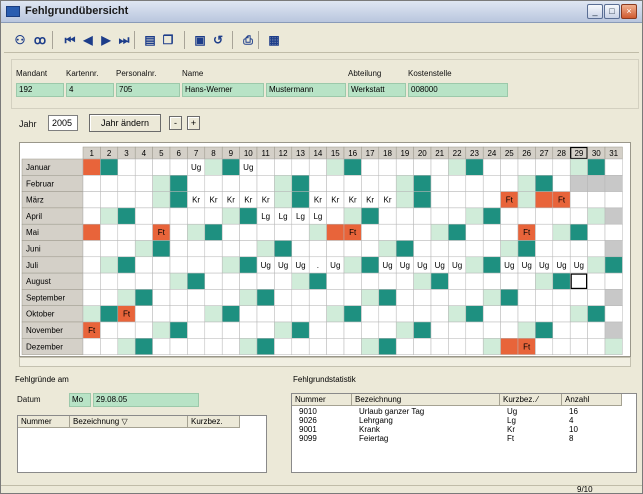 The height and width of the screenshot is (494, 643). Describe the element at coordinates (168, 40) in the screenshot. I see `copy-record-icon: ❐` at that location.